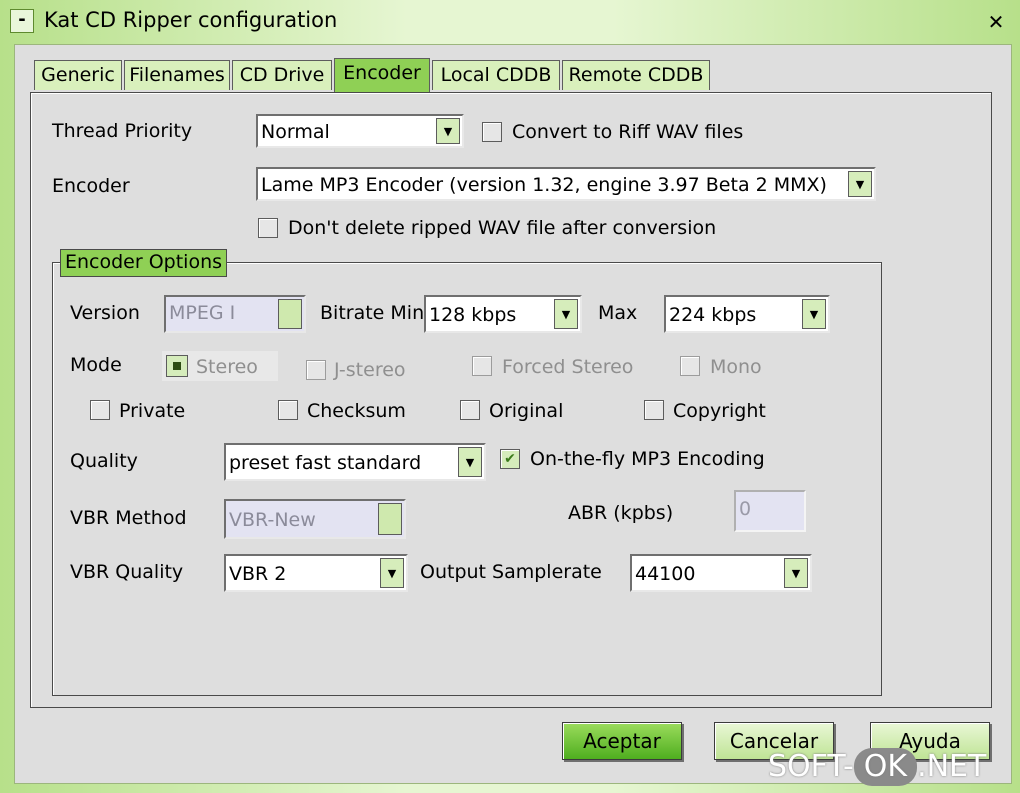  I want to click on quality-select: preset fast standard ▼, so click(355, 462).